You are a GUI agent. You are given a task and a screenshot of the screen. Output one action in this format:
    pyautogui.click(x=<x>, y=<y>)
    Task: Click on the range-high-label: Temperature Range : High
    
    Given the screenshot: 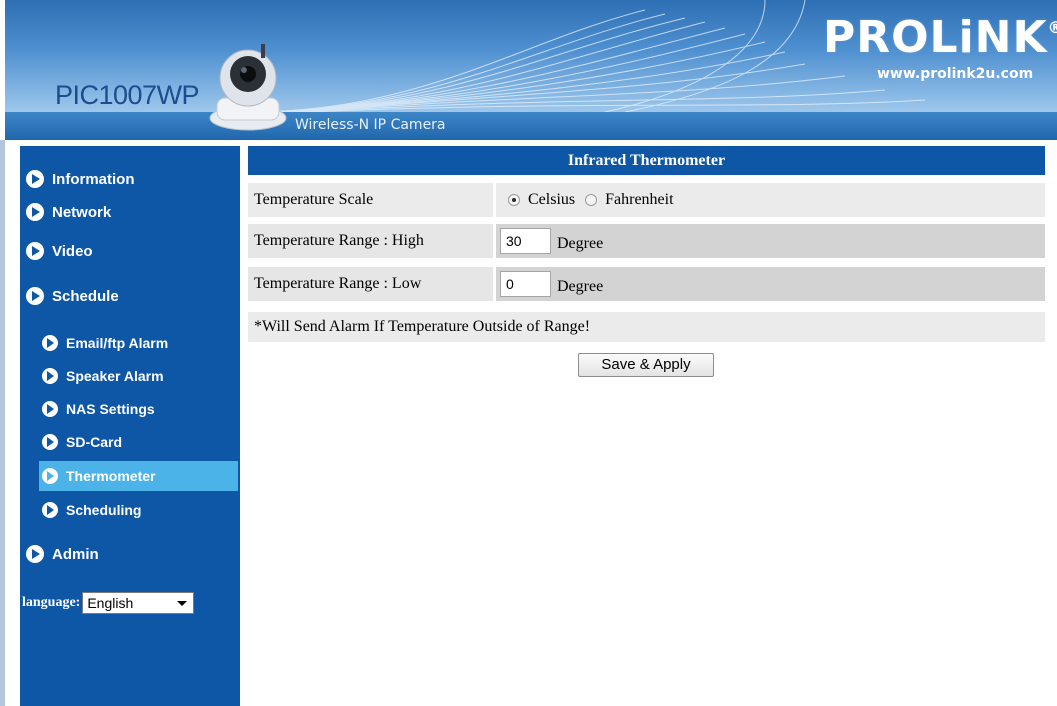 What is the action you would take?
    pyautogui.click(x=370, y=241)
    